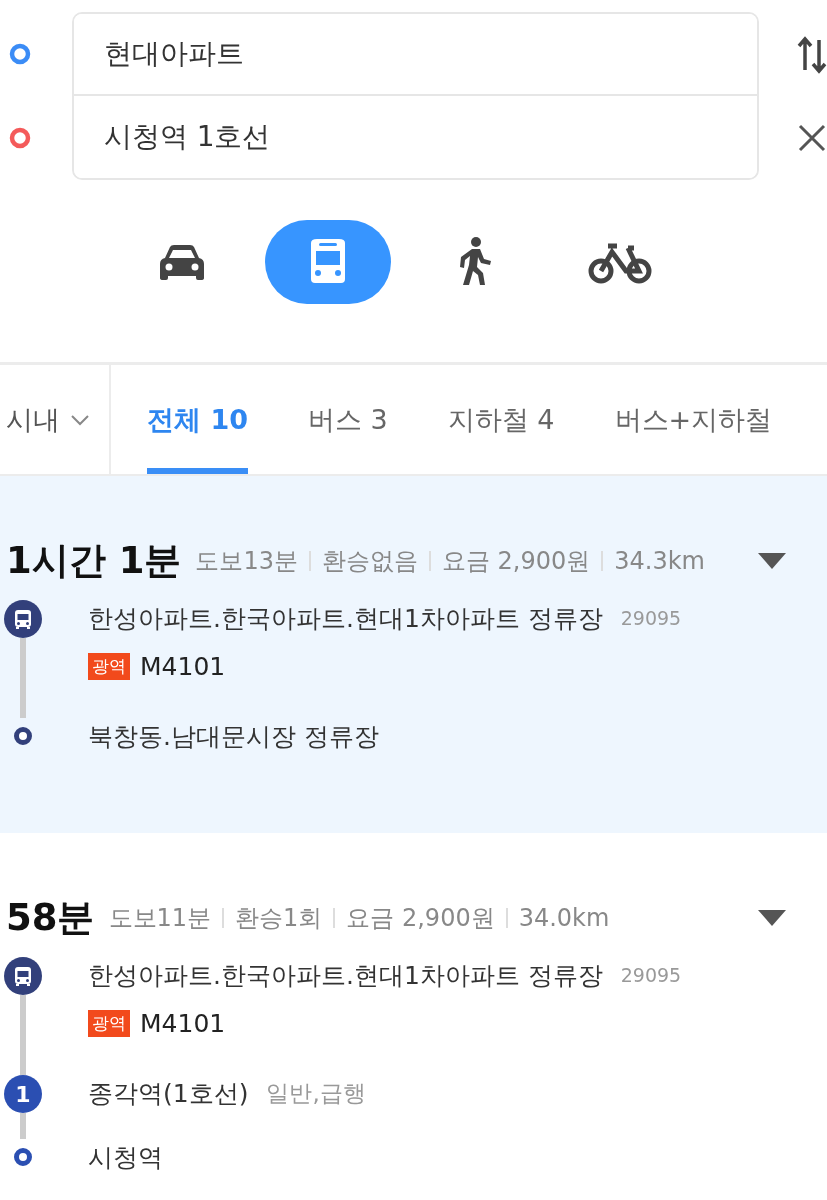  What do you see at coordinates (55, 419) in the screenshot?
I see `region-dropdown: 시내` at bounding box center [55, 419].